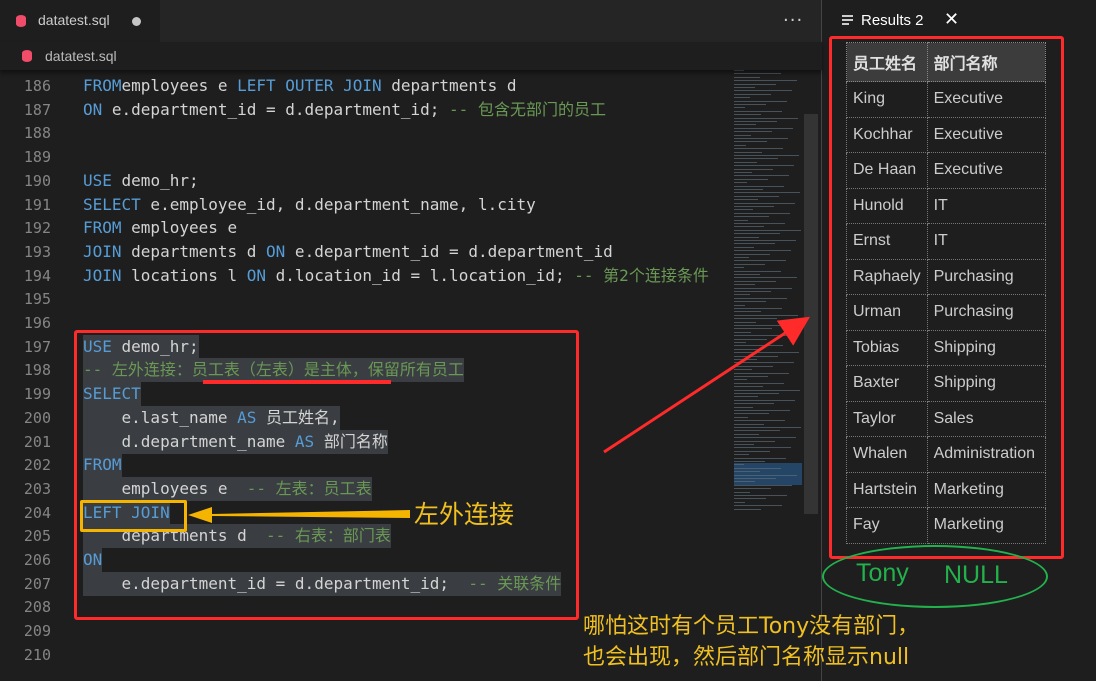 This screenshot has height=681, width=1096. What do you see at coordinates (365, 157) in the screenshot?
I see `code-line: 189` at bounding box center [365, 157].